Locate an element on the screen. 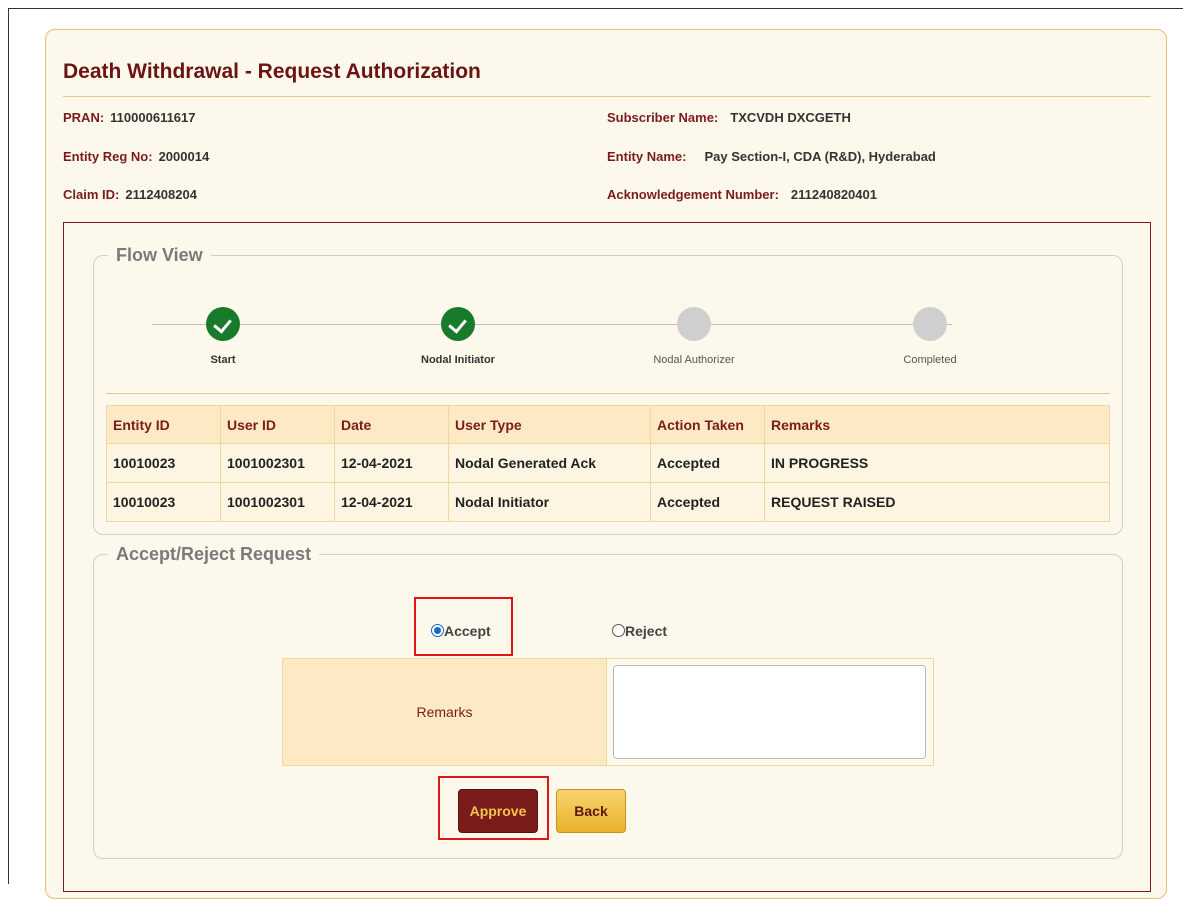 The image size is (1183, 899). back-button: Back is located at coordinates (591, 811).